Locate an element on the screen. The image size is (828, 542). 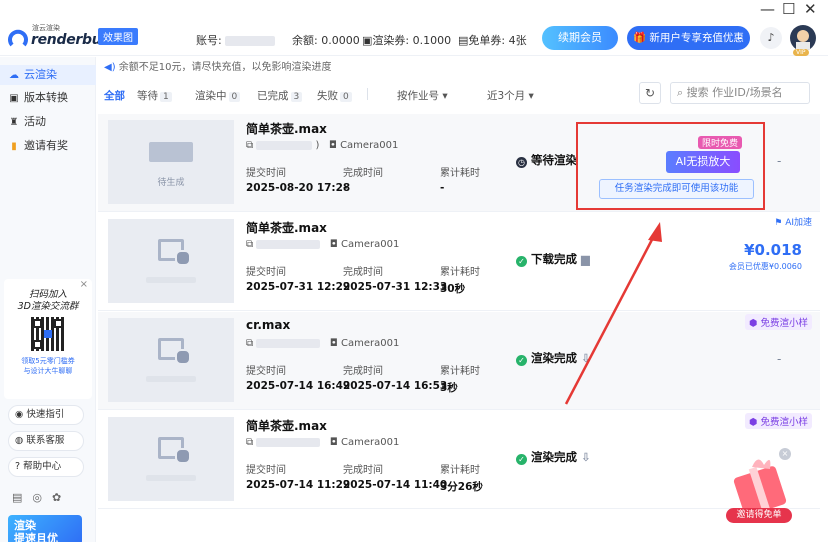
qr-title: 扫码加入 3D渲染交流群 is located at coordinates (48, 300).